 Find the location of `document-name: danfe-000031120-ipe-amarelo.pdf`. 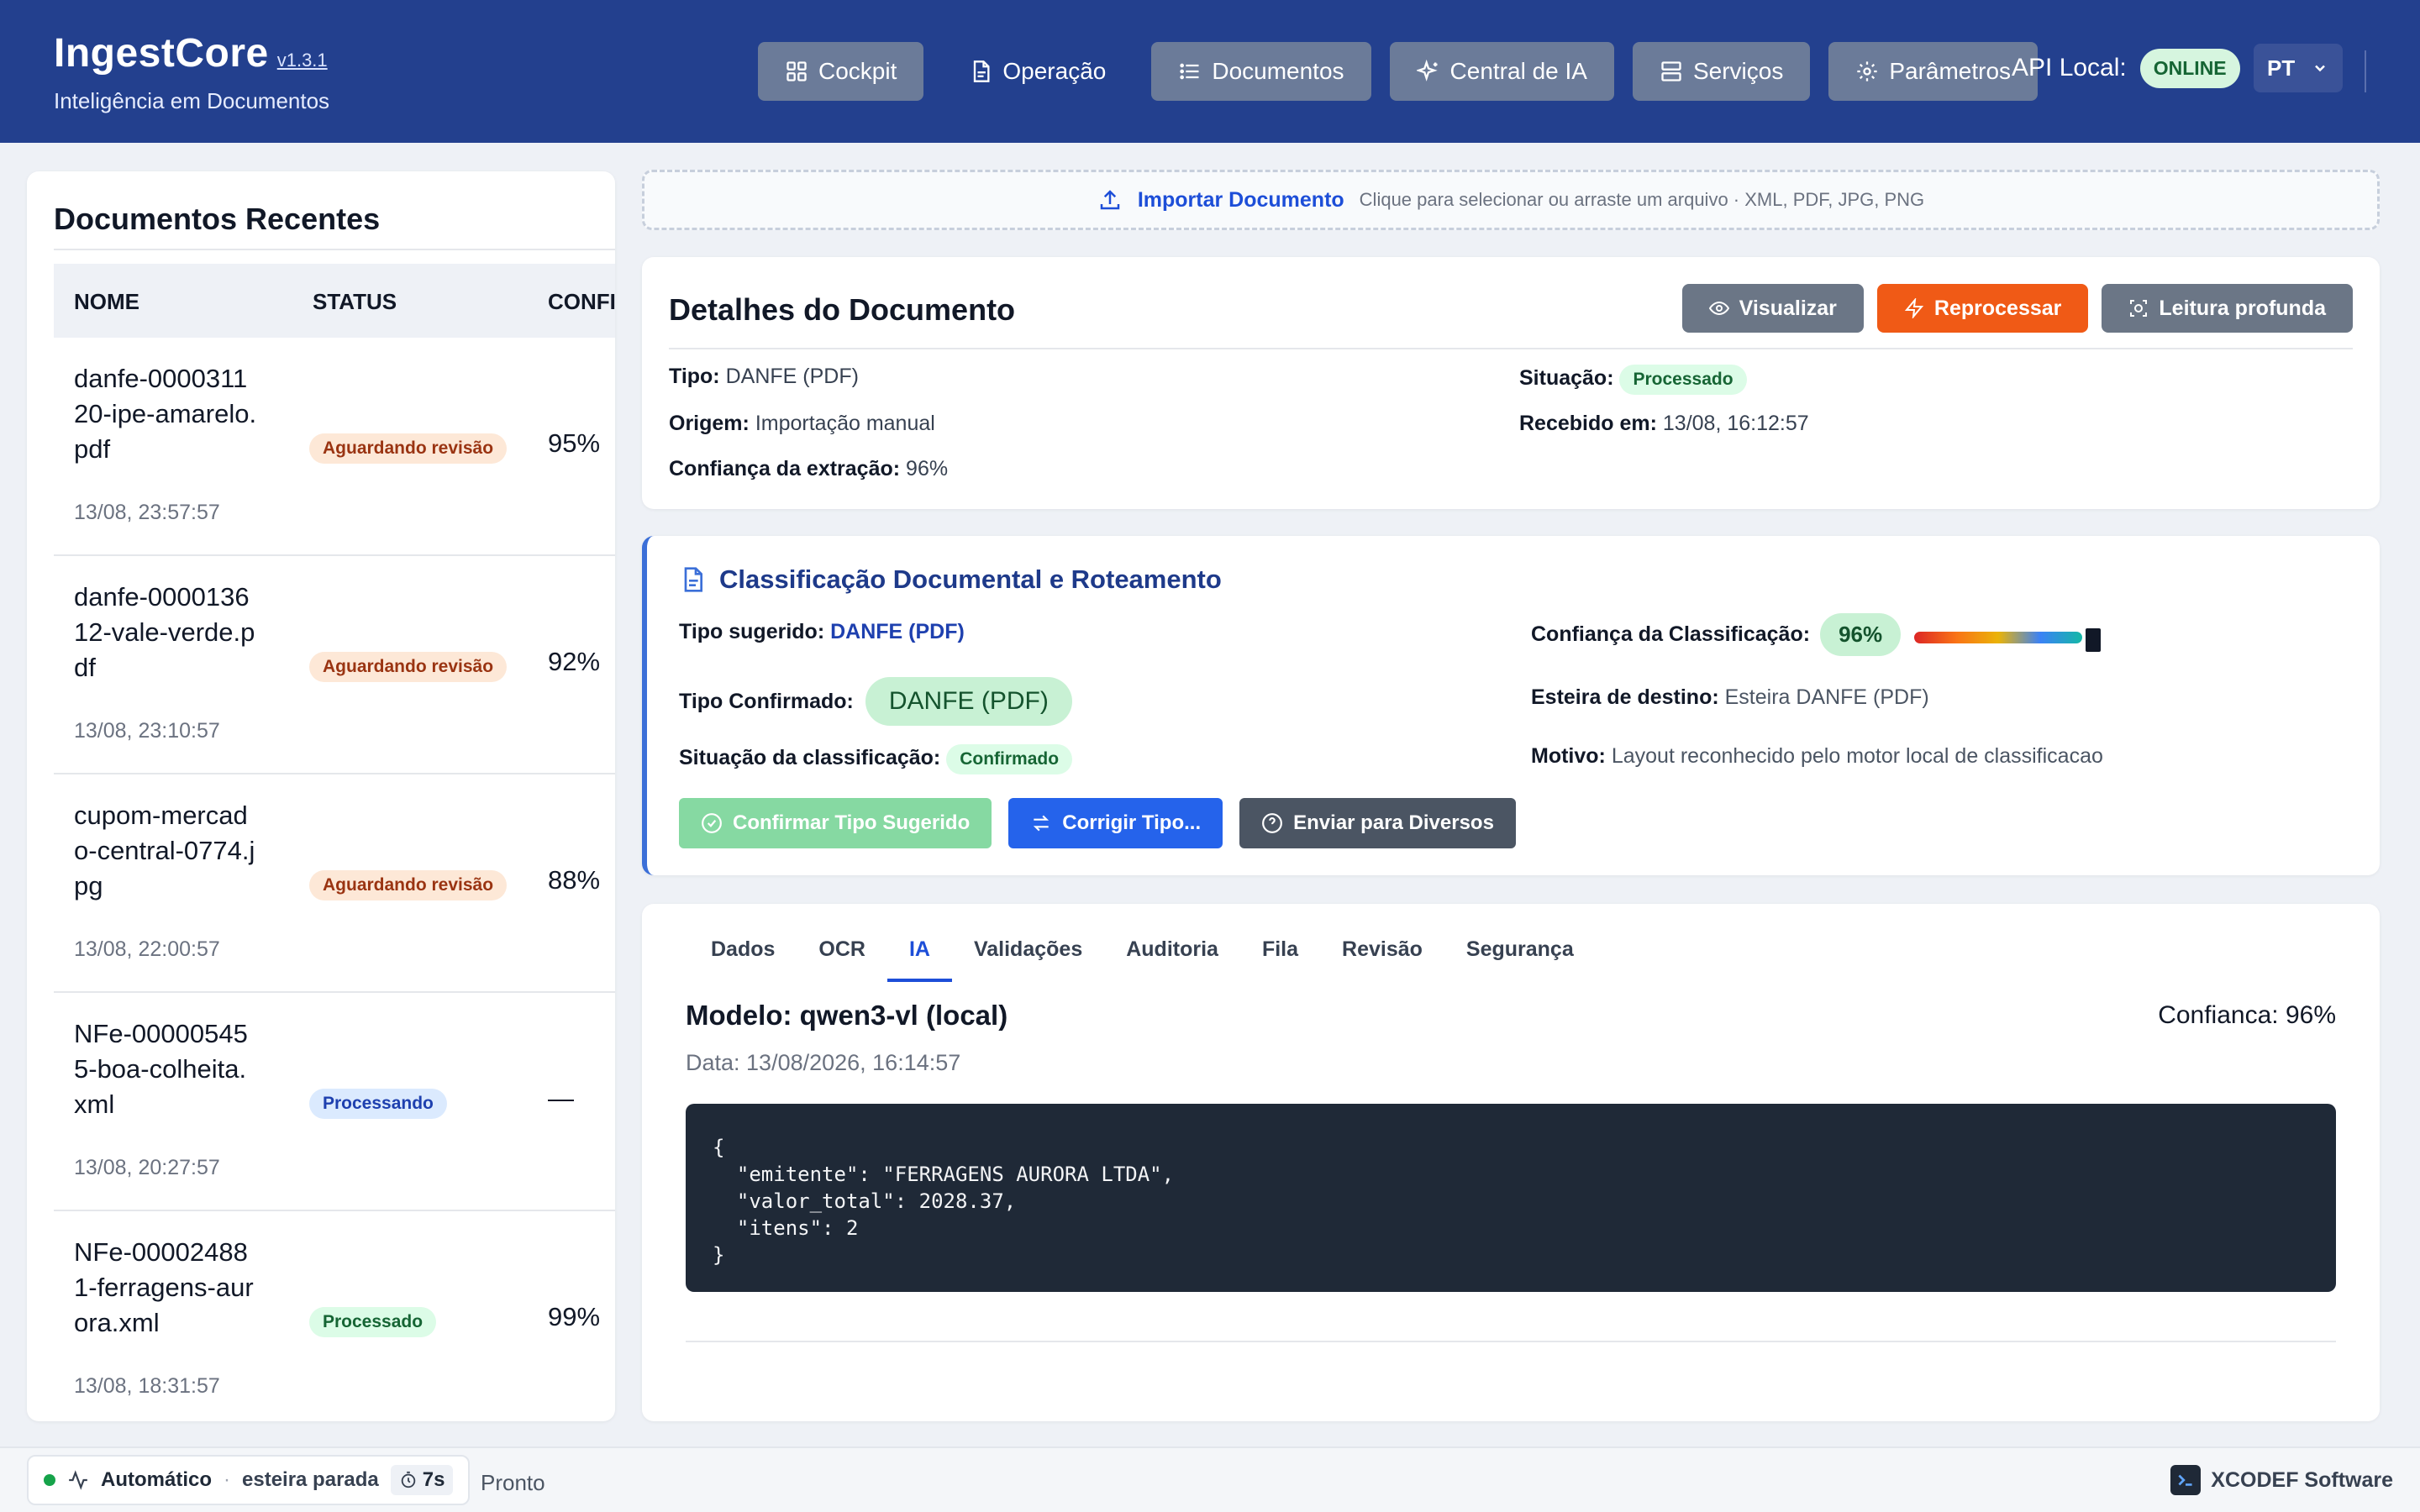

document-name: danfe-000031120-ipe-amarelo.pdf is located at coordinates (165, 414).